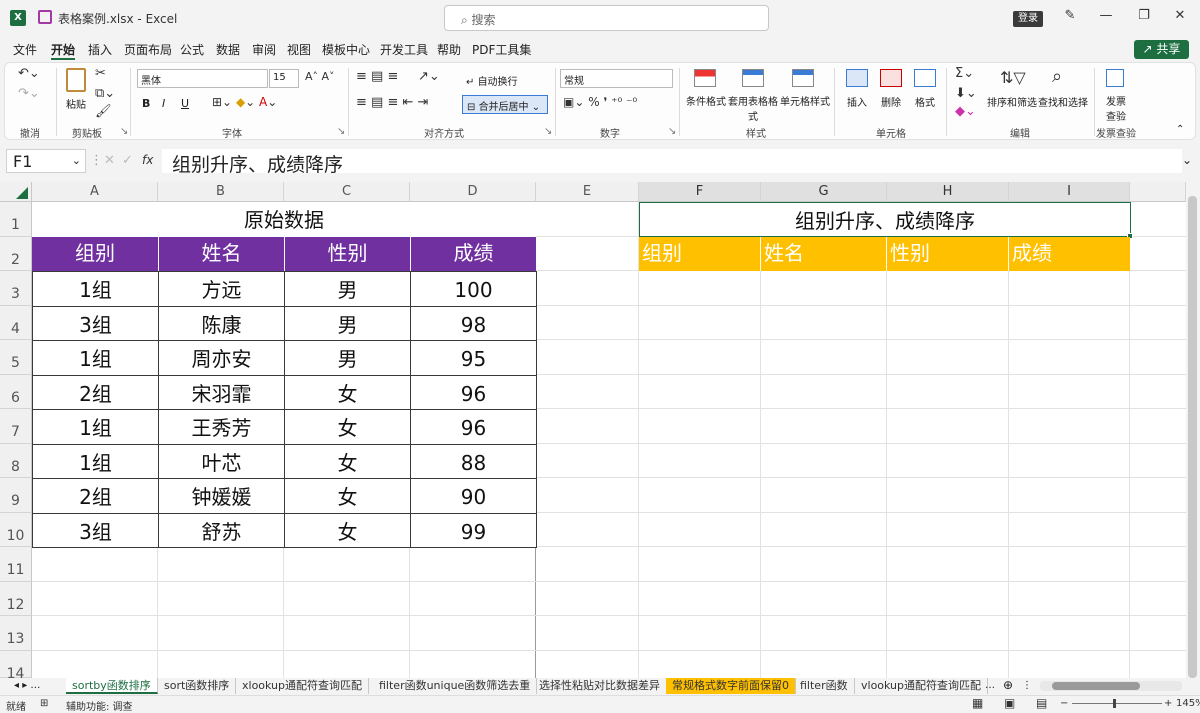 Image resolution: width=1200 pixels, height=713 pixels. I want to click on row-header: 8, so click(16, 461).